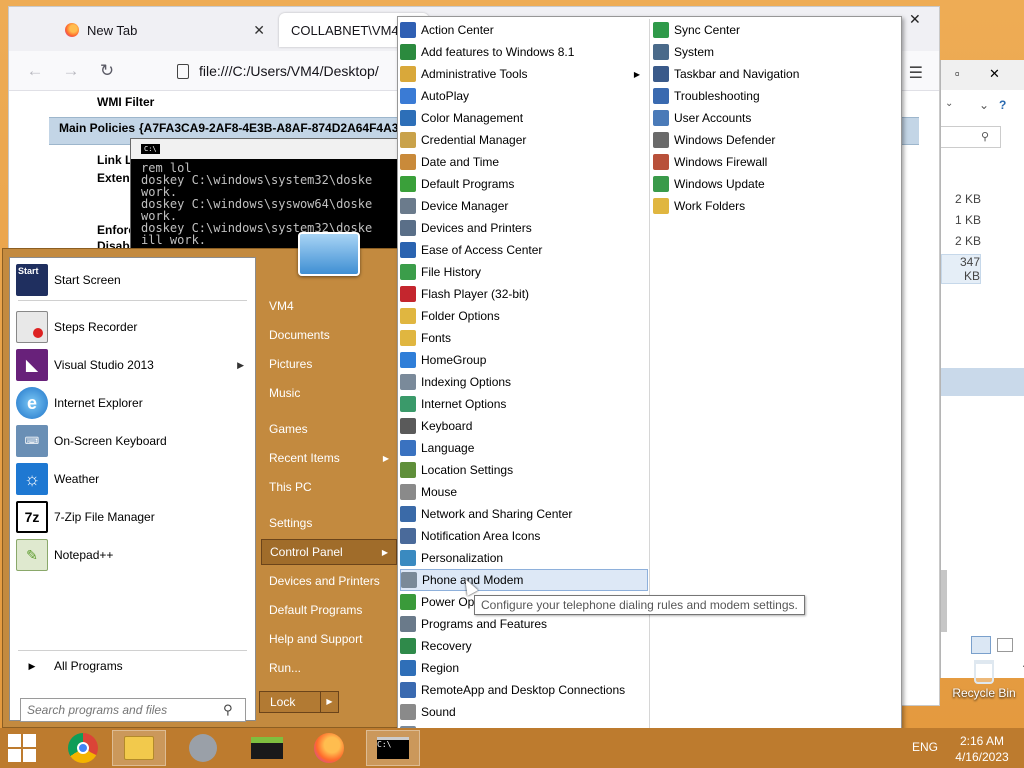 Image resolution: width=1024 pixels, height=768 pixels. What do you see at coordinates (776, 74) in the screenshot?
I see `cp-item-taskbar-and-navigation: Taskbar and Navigation` at bounding box center [776, 74].